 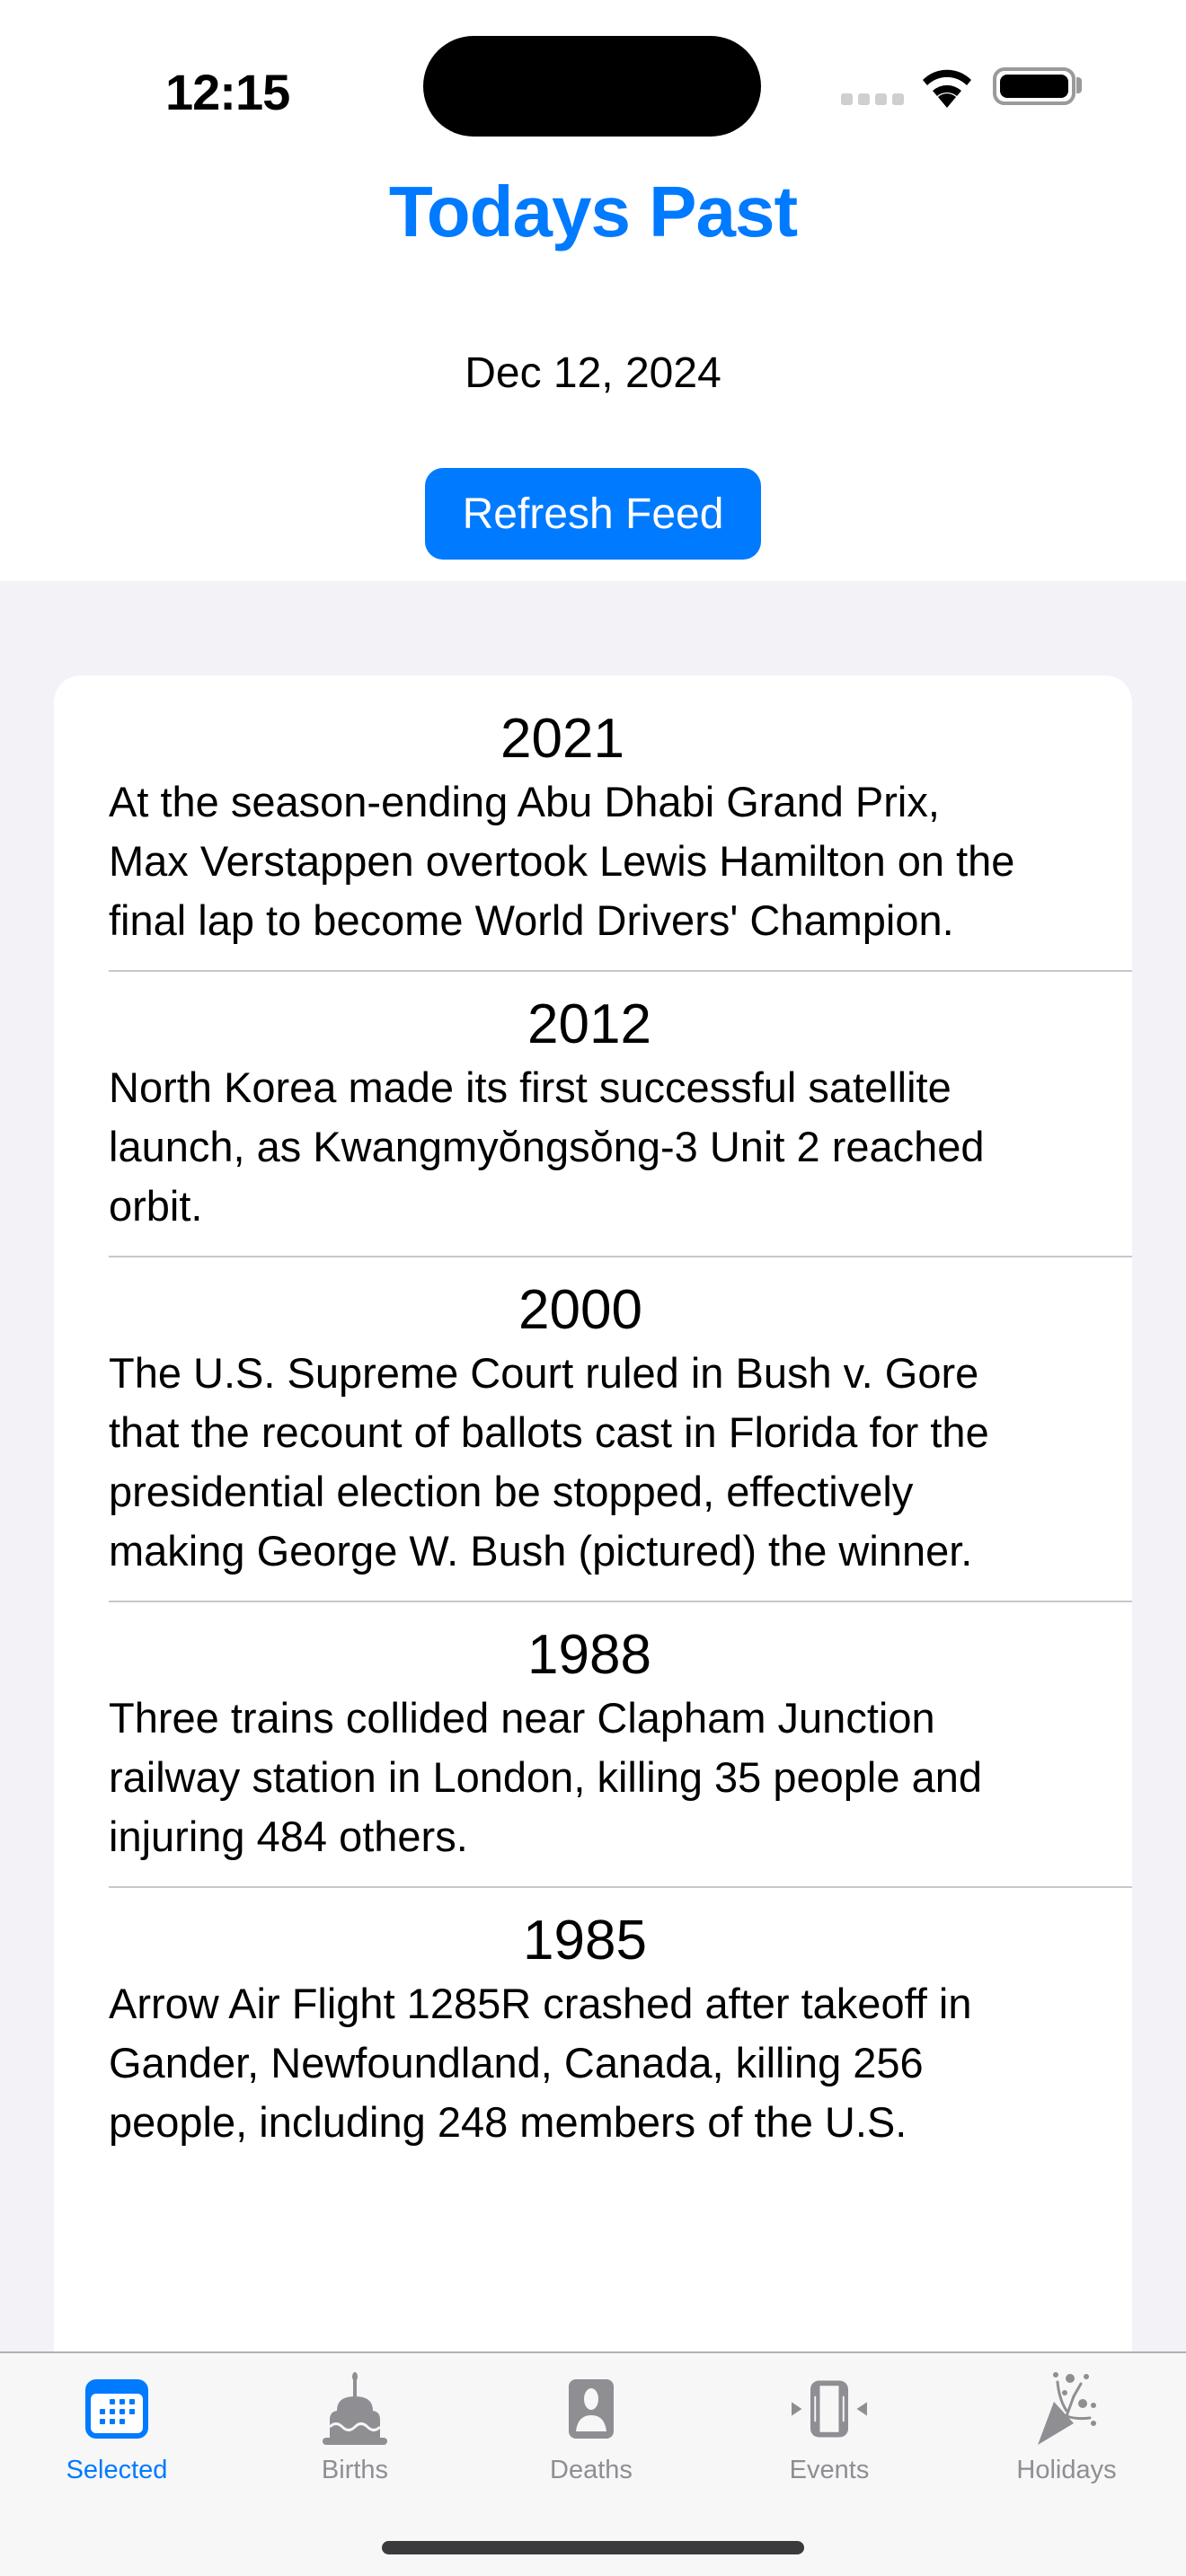 I want to click on tab-holidays: Holidays, so click(x=1066, y=2429).